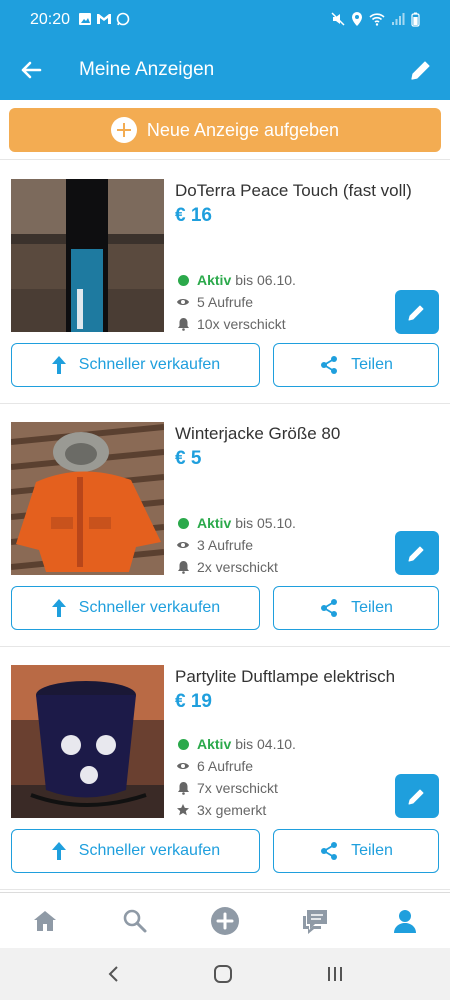 The image size is (450, 1000). Describe the element at coordinates (265, 744) in the screenshot. I see `ad-until: bis 04.10.` at that location.